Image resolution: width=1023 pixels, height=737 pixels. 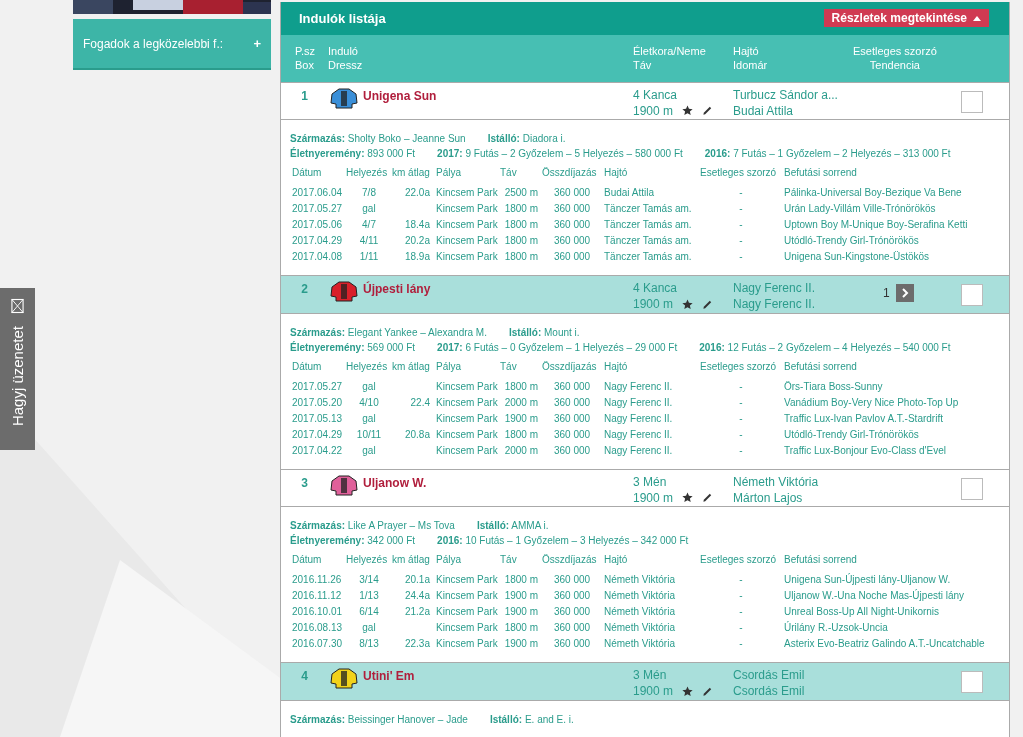 What do you see at coordinates (369, 580) in the screenshot?
I see `history-cell-text: 3/14` at bounding box center [369, 580].